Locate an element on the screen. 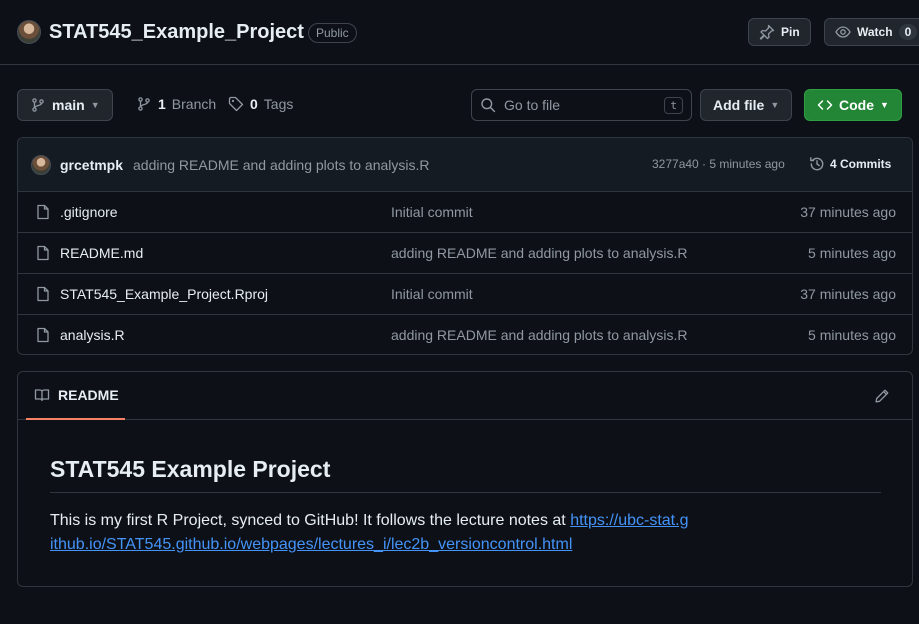 This screenshot has width=919, height=624. repo-title: STAT545_Example_Project is located at coordinates (176, 32).